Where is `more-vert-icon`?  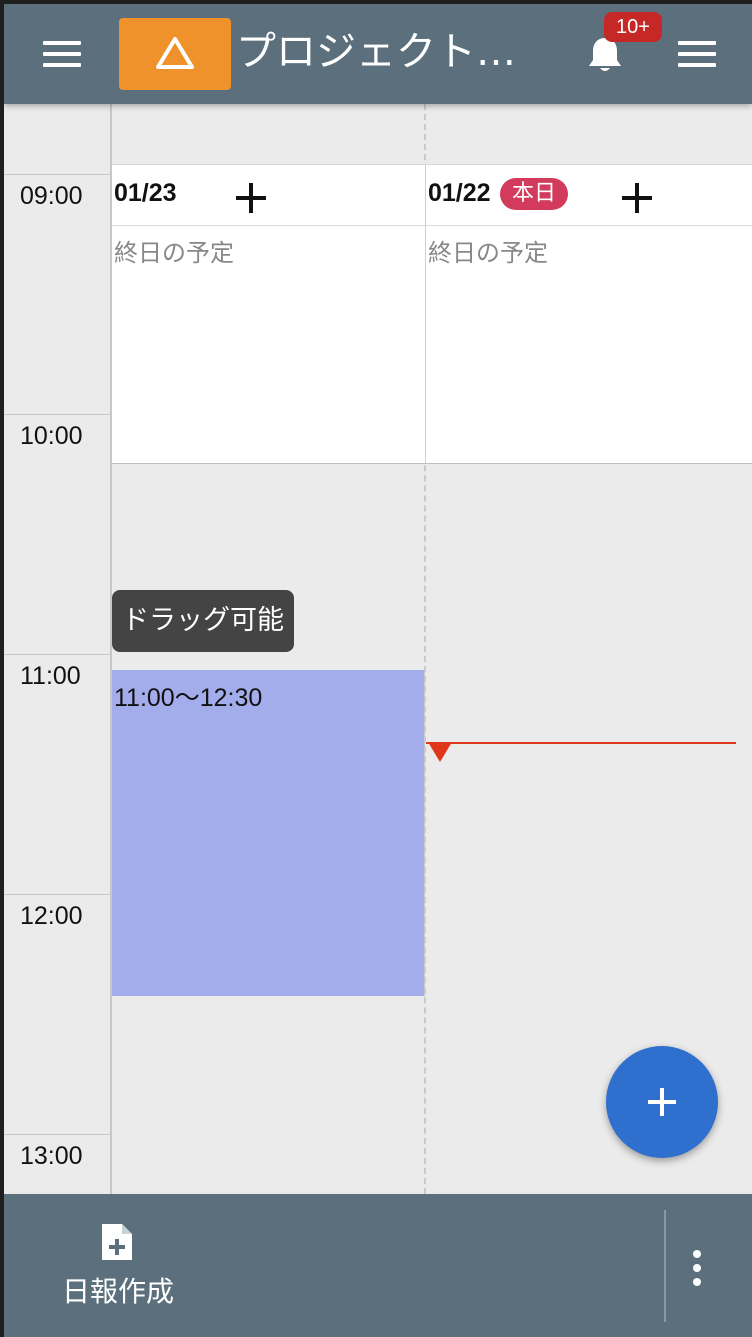
more-vert-icon is located at coordinates (697, 1268).